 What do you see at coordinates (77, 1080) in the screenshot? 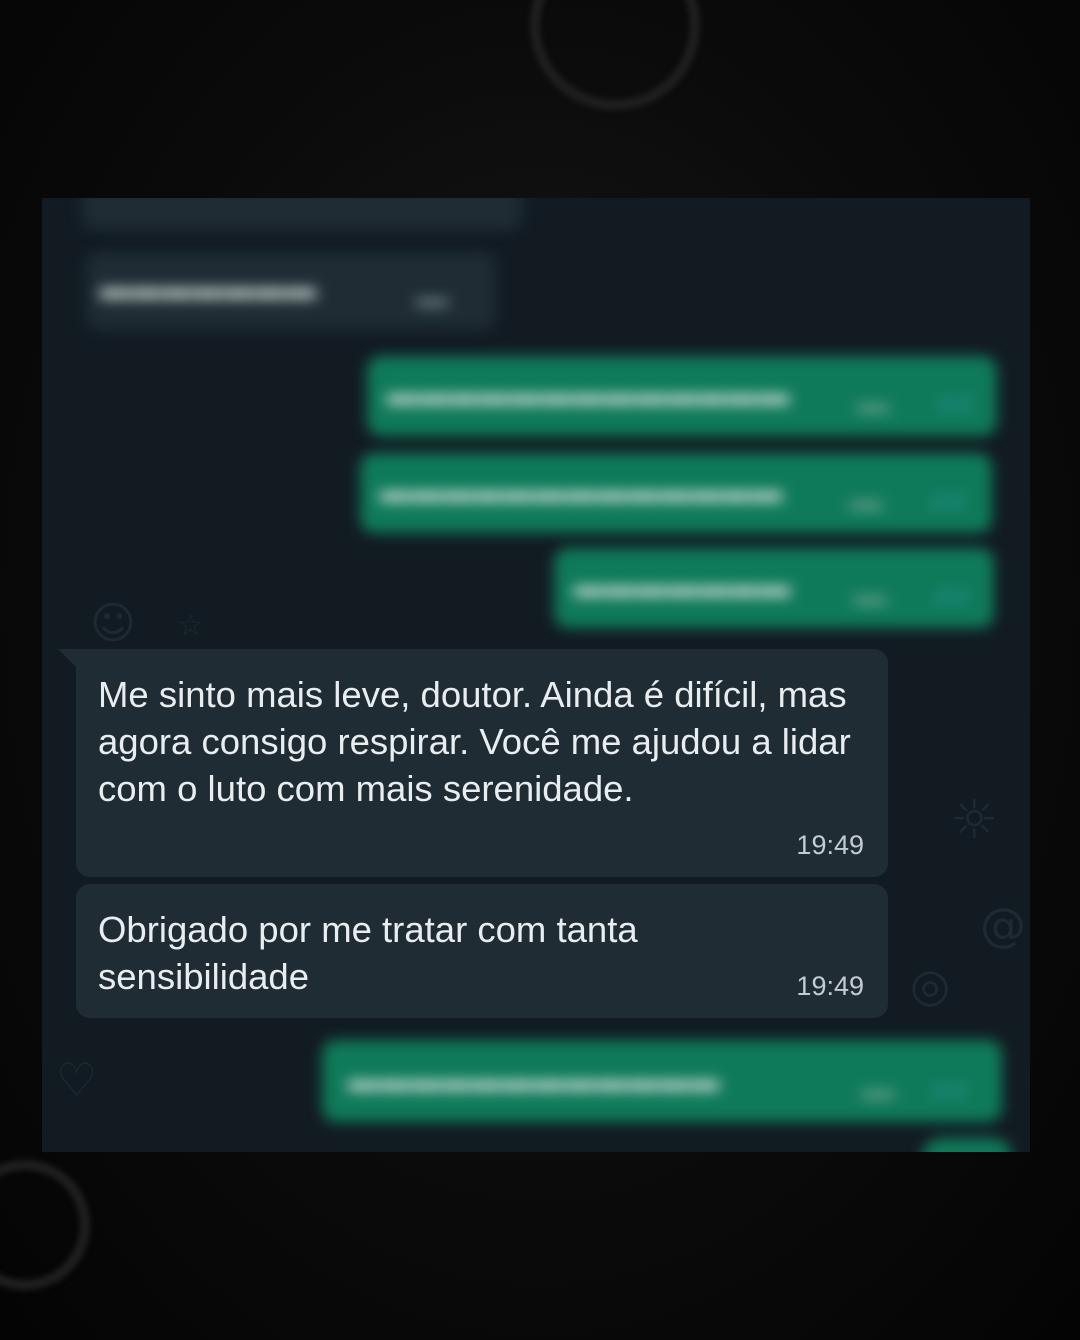
I see `heart-doodle-icon: ♡` at bounding box center [77, 1080].